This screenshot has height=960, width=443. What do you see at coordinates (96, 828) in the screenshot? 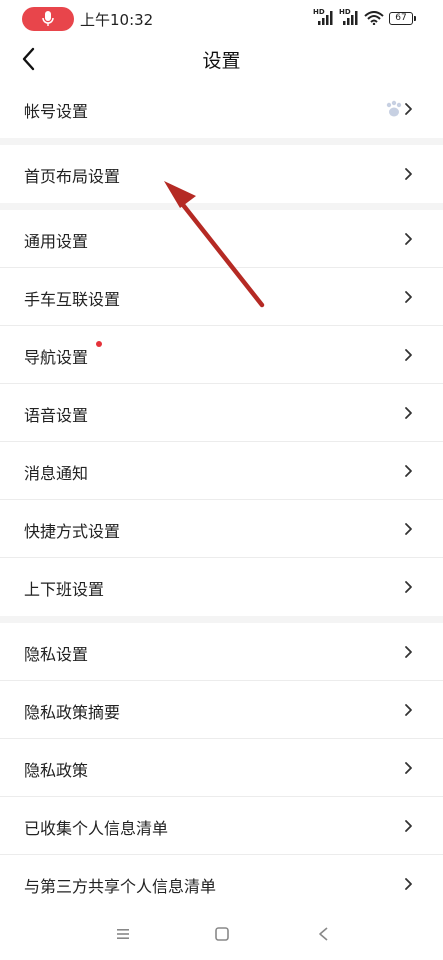
I see `settings-row-label: 已收集个人信息清单` at bounding box center [96, 828].